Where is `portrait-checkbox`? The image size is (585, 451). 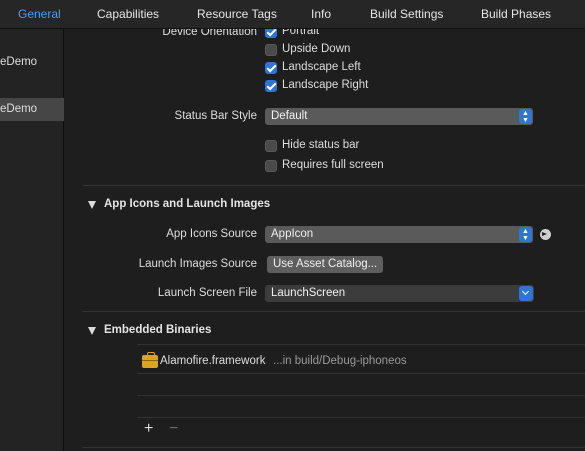 portrait-checkbox is located at coordinates (271, 33).